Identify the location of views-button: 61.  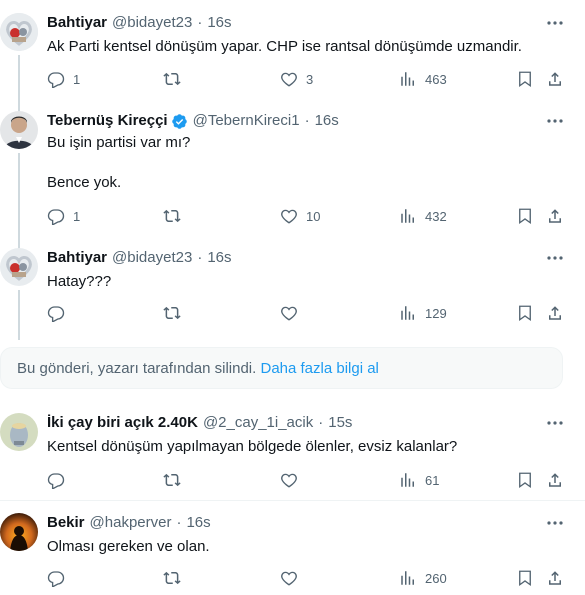
(419, 480).